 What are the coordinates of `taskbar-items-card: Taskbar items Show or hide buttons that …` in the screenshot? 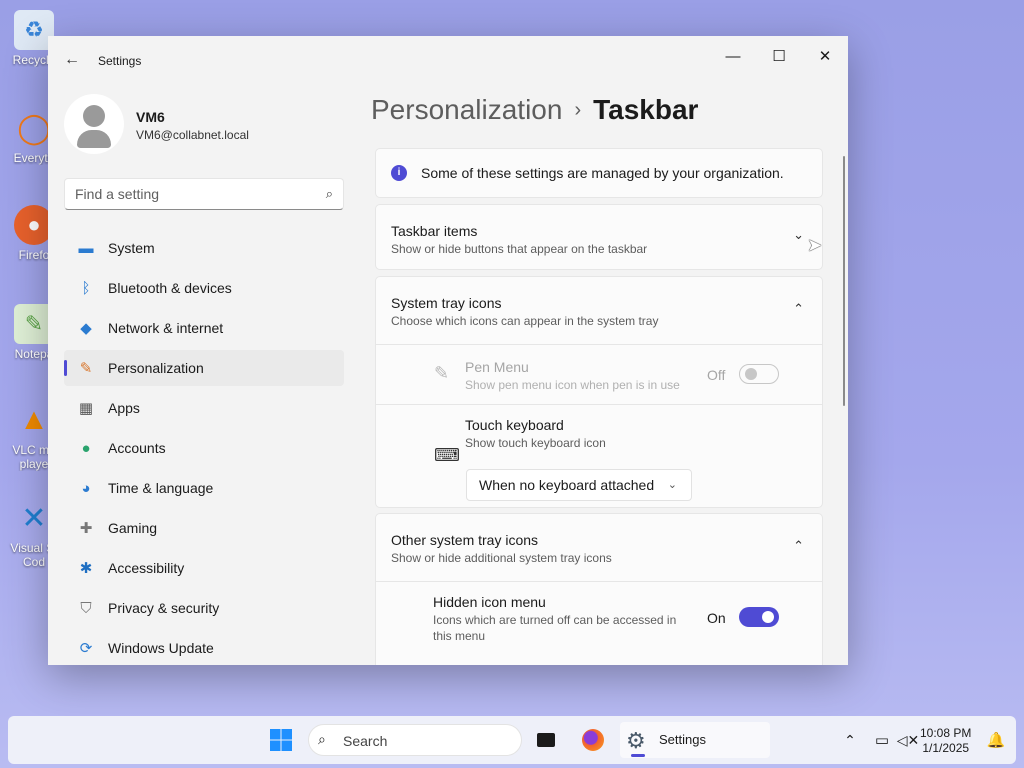 It's located at (599, 237).